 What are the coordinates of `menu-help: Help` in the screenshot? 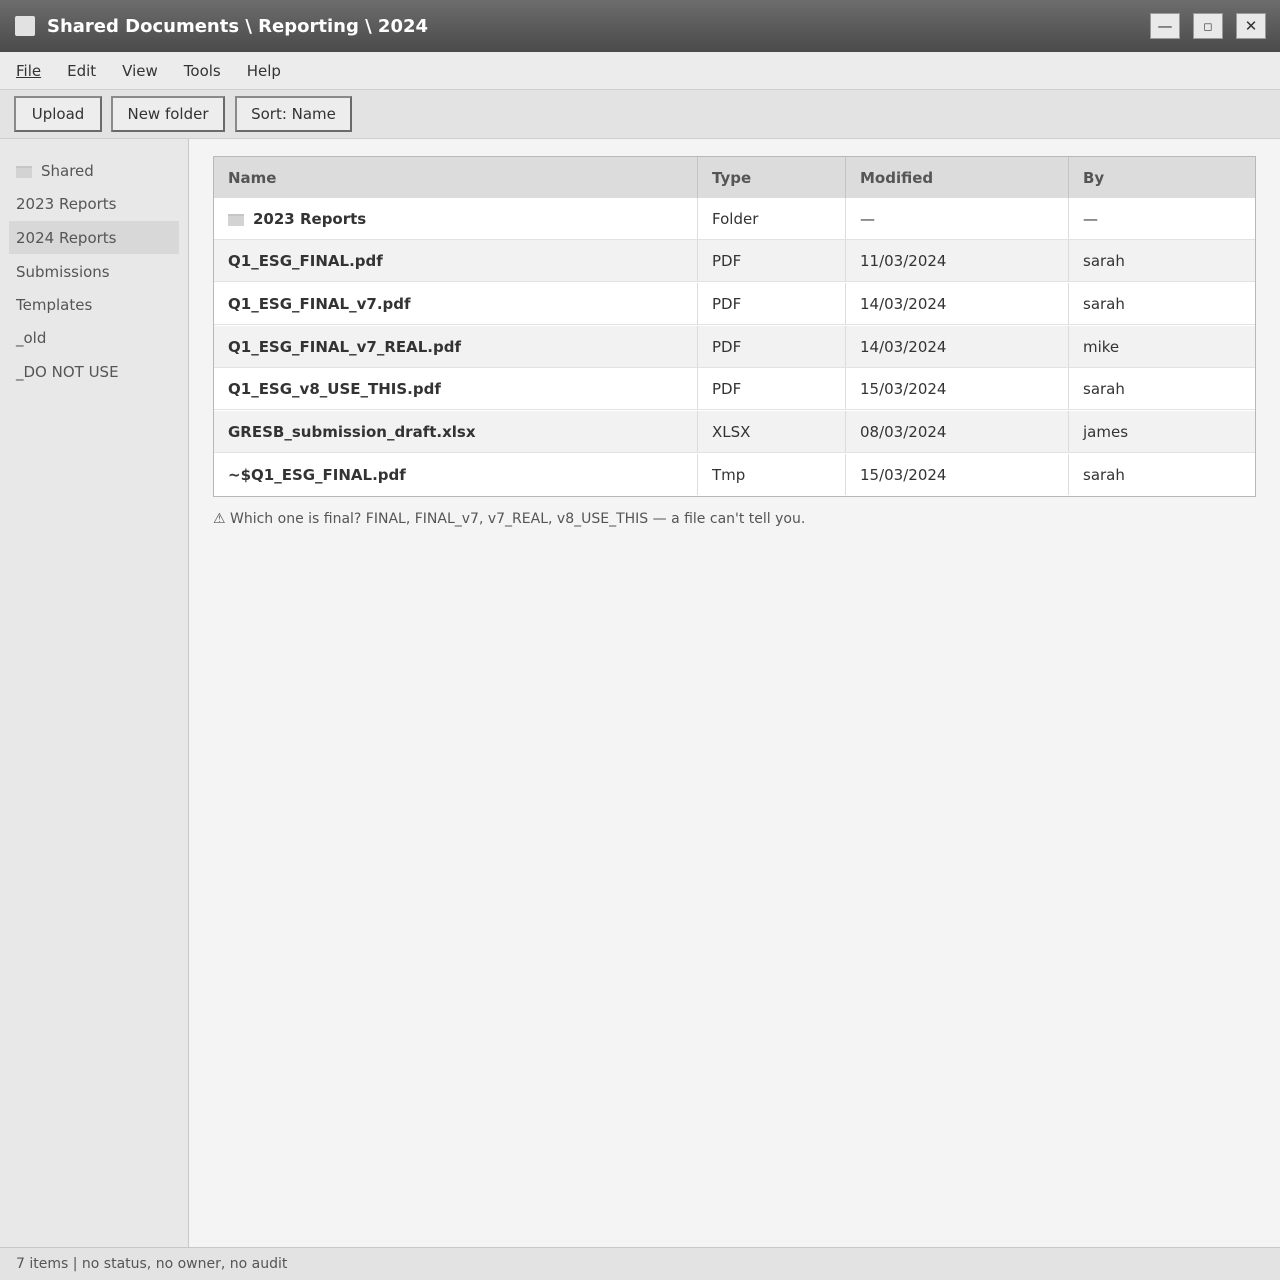 It's located at (264, 71).